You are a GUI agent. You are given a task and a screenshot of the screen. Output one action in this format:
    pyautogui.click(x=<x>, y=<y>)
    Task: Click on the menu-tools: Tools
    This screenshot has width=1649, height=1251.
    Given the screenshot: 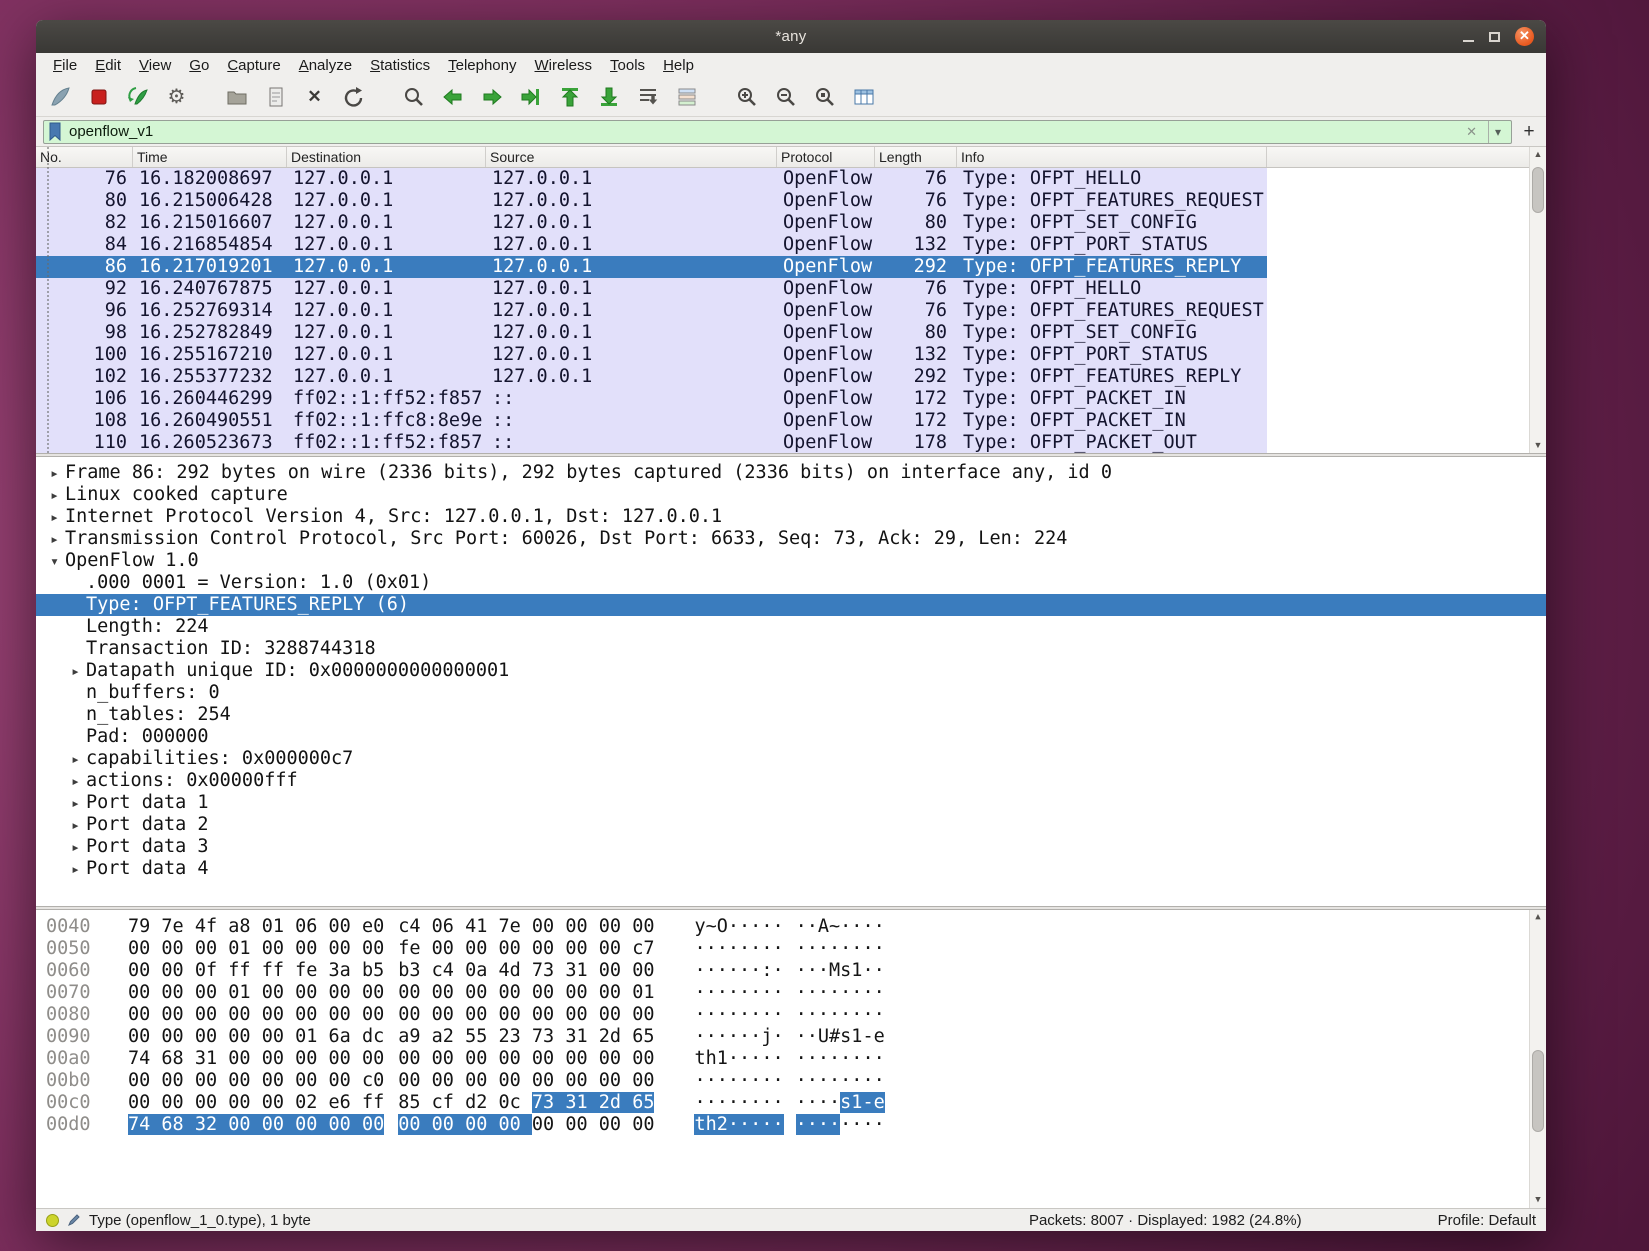 What is the action you would take?
    pyautogui.click(x=627, y=65)
    